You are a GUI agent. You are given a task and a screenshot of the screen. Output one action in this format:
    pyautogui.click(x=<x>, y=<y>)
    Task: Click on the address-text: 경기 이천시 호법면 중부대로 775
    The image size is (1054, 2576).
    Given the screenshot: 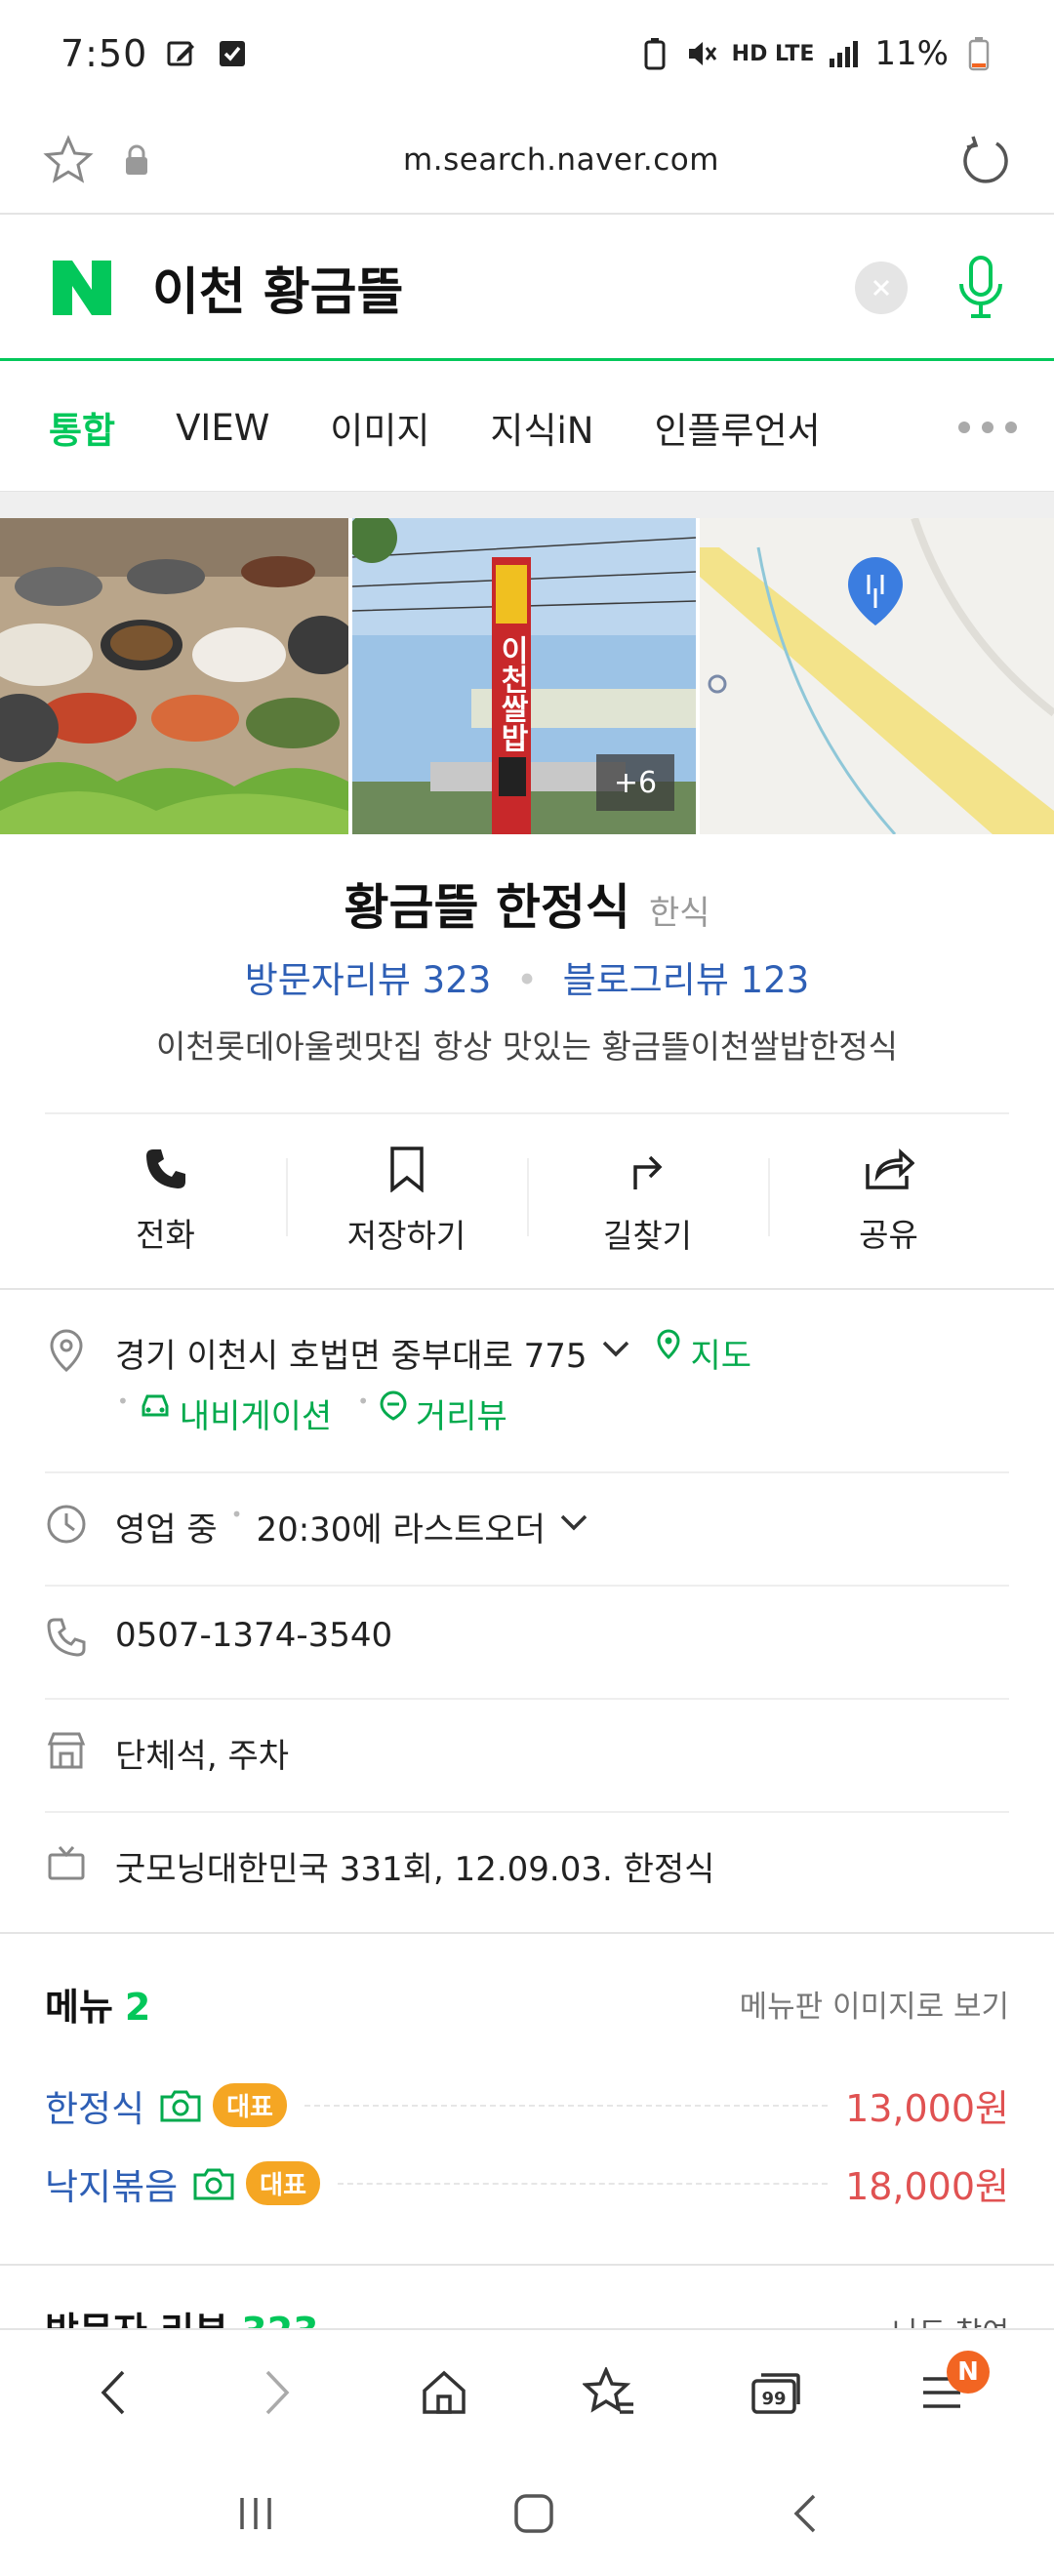 What is the action you would take?
    pyautogui.click(x=352, y=1353)
    